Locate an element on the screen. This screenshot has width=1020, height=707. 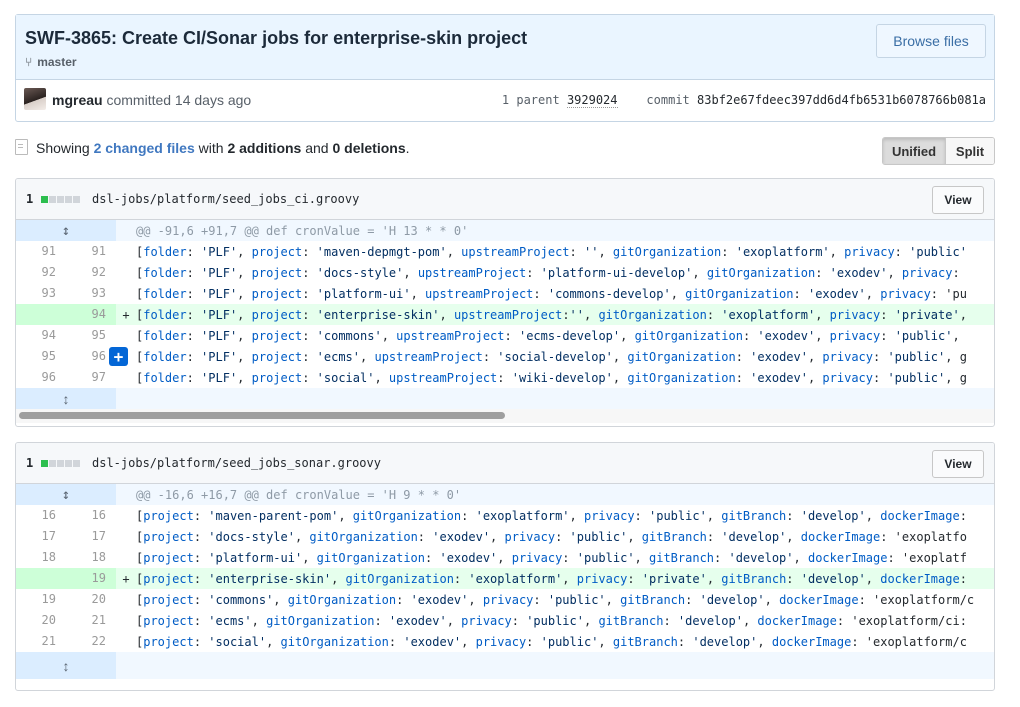
file-change-count: 1 is located at coordinates (30, 199).